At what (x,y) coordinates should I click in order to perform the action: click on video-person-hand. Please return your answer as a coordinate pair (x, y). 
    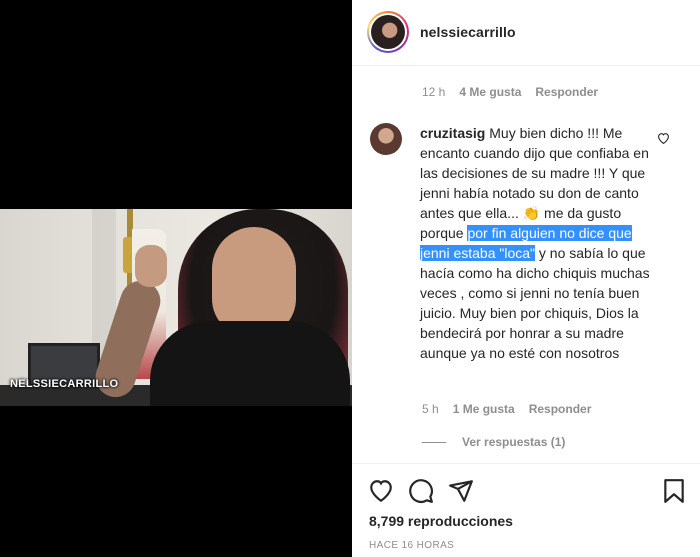
    Looking at the image, I should click on (151, 266).